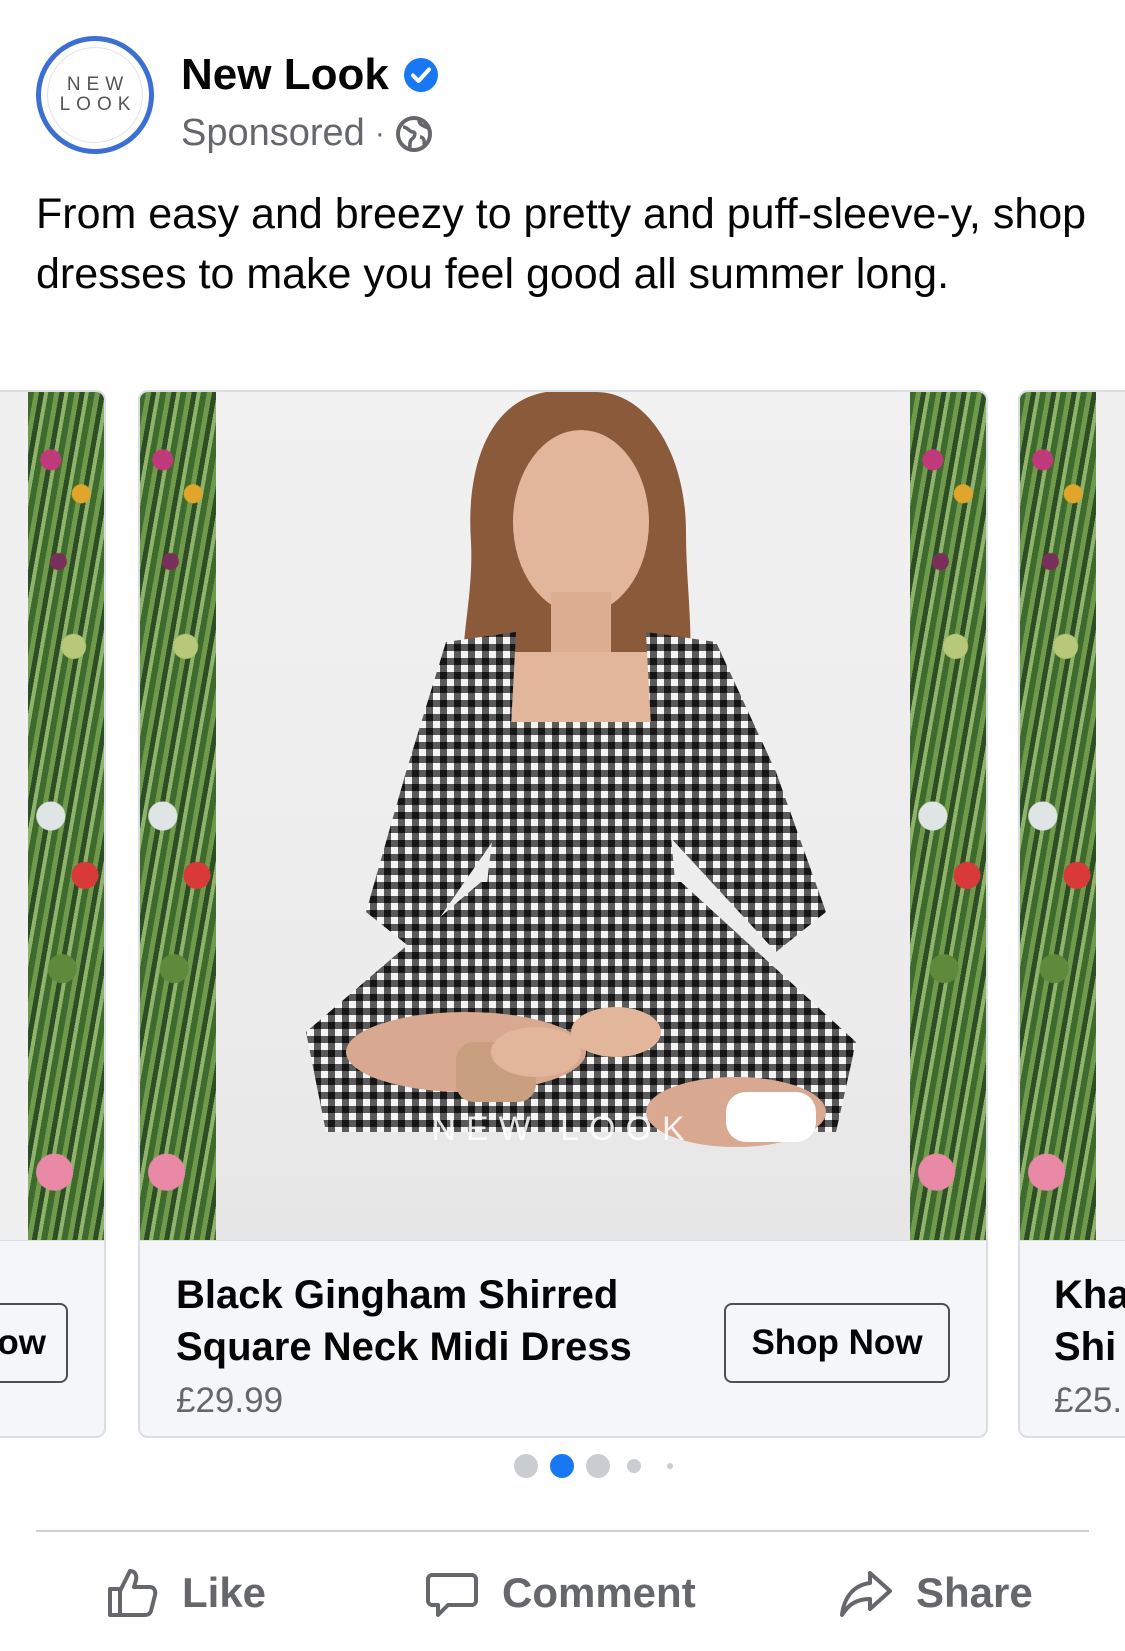  Describe the element at coordinates (599, 1592) in the screenshot. I see `comment-label: Comment` at that location.